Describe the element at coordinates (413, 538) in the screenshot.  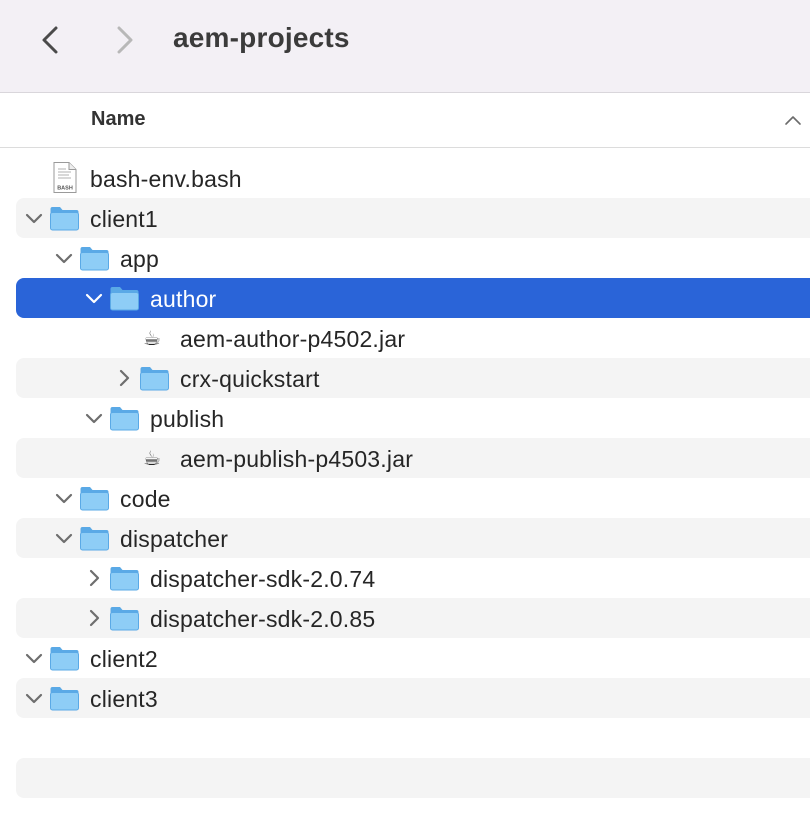
I see `folder-row: dispatcher` at that location.